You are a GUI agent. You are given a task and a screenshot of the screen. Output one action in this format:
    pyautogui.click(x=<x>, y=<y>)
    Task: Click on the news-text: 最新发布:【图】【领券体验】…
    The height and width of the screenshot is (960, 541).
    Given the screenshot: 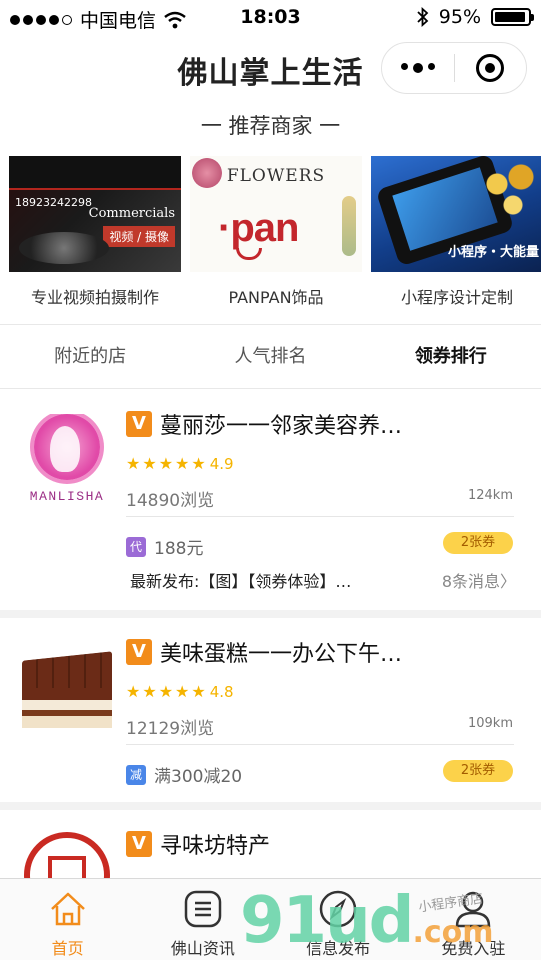 What is the action you would take?
    pyautogui.click(x=241, y=581)
    